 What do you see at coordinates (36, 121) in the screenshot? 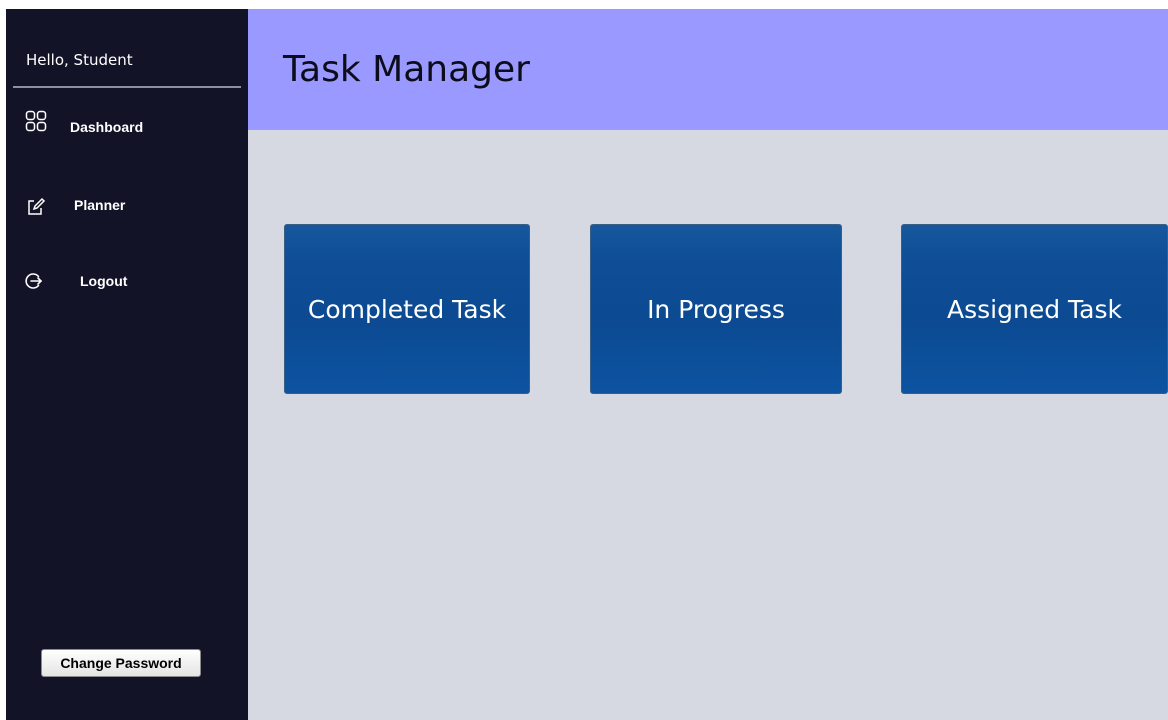
I see `dashboard-grid-icon` at bounding box center [36, 121].